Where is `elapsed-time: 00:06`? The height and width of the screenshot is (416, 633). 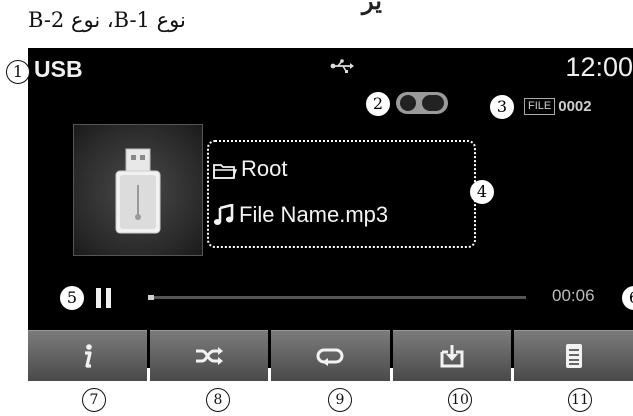 elapsed-time: 00:06 is located at coordinates (573, 295).